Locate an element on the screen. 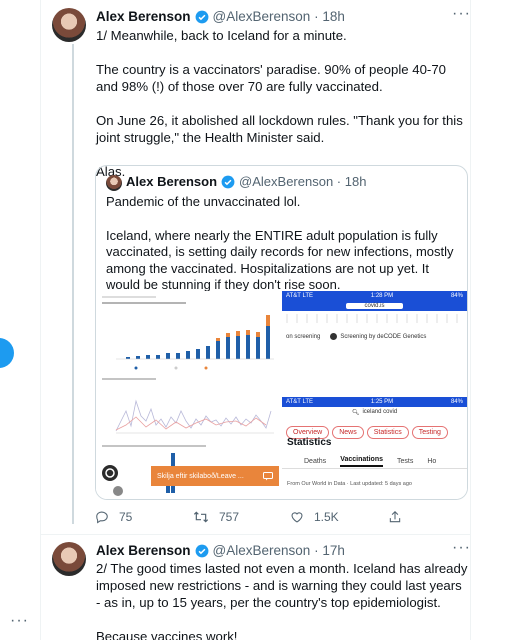 Image resolution: width=510 pixels, height=640 pixels. tab-vaccinations: Vaccinations is located at coordinates (361, 461).